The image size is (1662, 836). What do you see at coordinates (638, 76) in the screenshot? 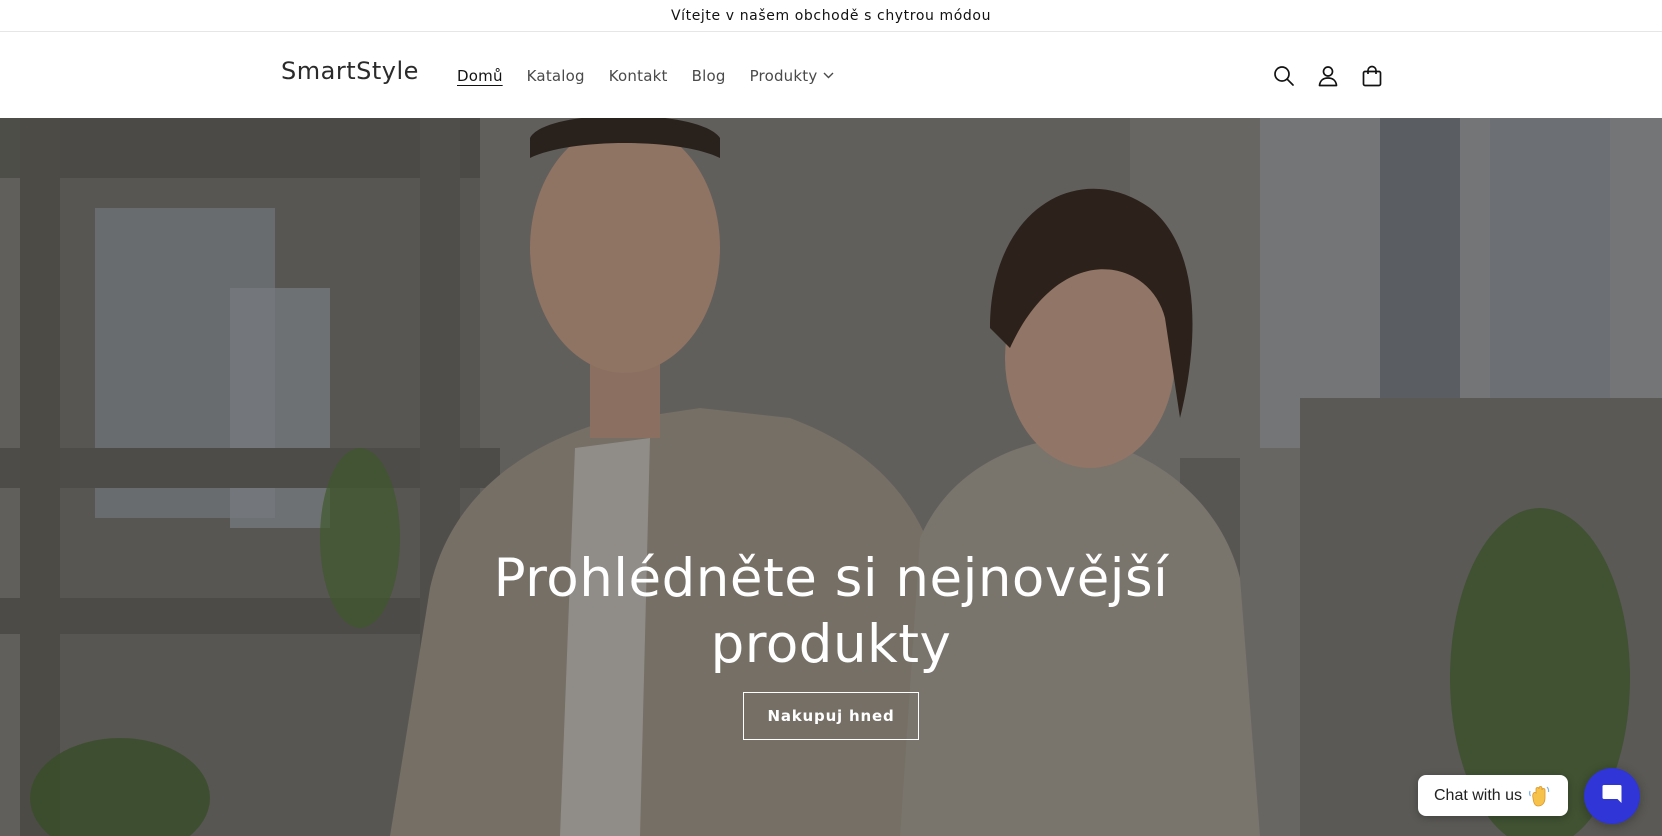
I see `nav-item-kontakt: Kontakt` at bounding box center [638, 76].